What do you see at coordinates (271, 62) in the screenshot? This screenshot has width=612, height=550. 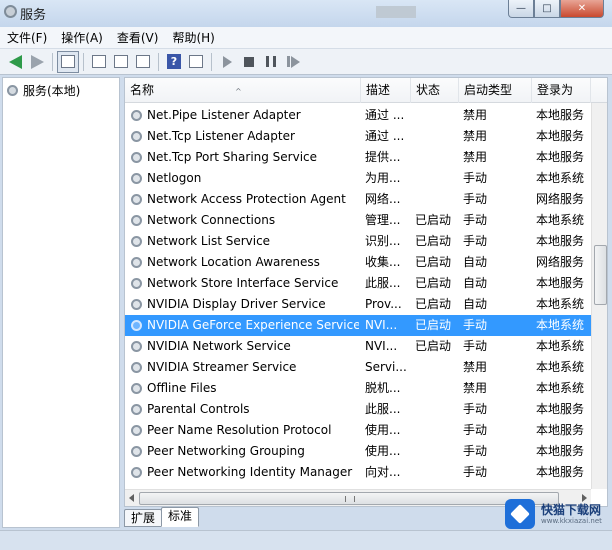 I see `pause-service-icon` at bounding box center [271, 62].